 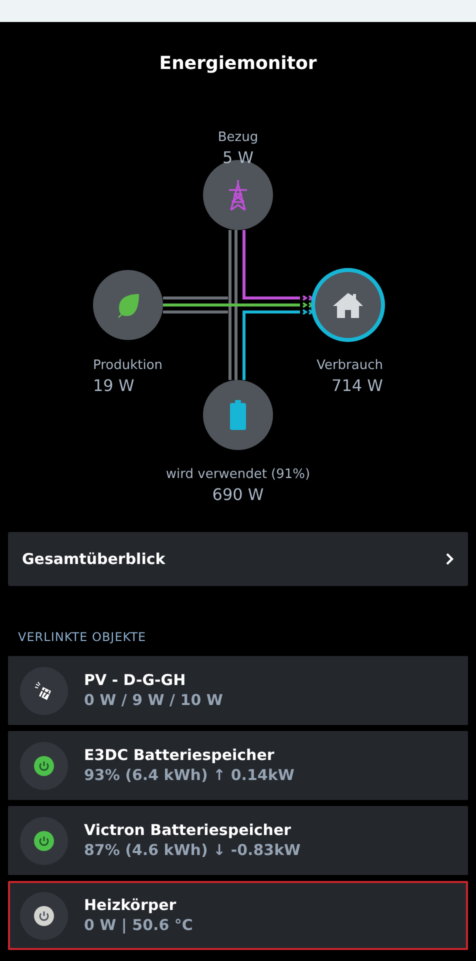 I want to click on flow-label: Bezug, so click(x=238, y=138).